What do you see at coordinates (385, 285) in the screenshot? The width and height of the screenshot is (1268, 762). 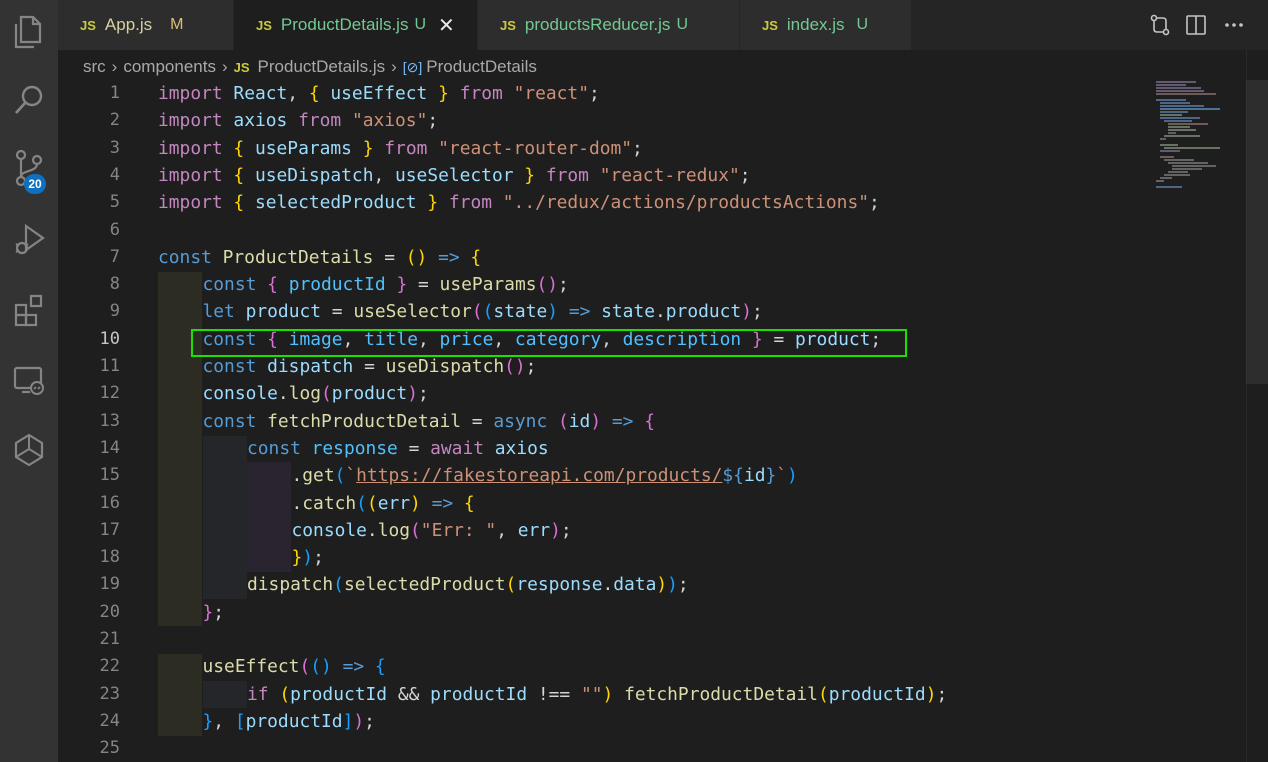 I see `code-text: const { productId } = useParams();` at bounding box center [385, 285].